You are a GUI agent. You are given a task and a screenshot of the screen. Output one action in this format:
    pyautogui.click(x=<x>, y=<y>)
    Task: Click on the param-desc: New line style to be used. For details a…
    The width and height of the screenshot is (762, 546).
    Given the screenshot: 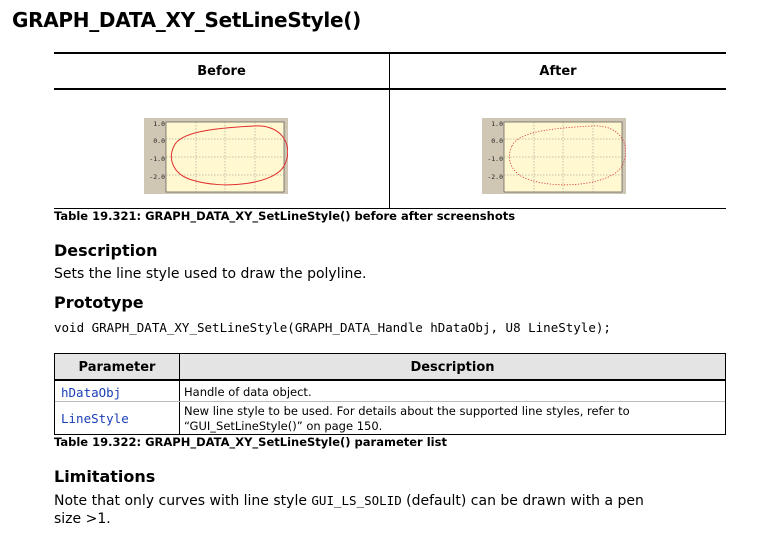 What is the action you would take?
    pyautogui.click(x=449, y=419)
    